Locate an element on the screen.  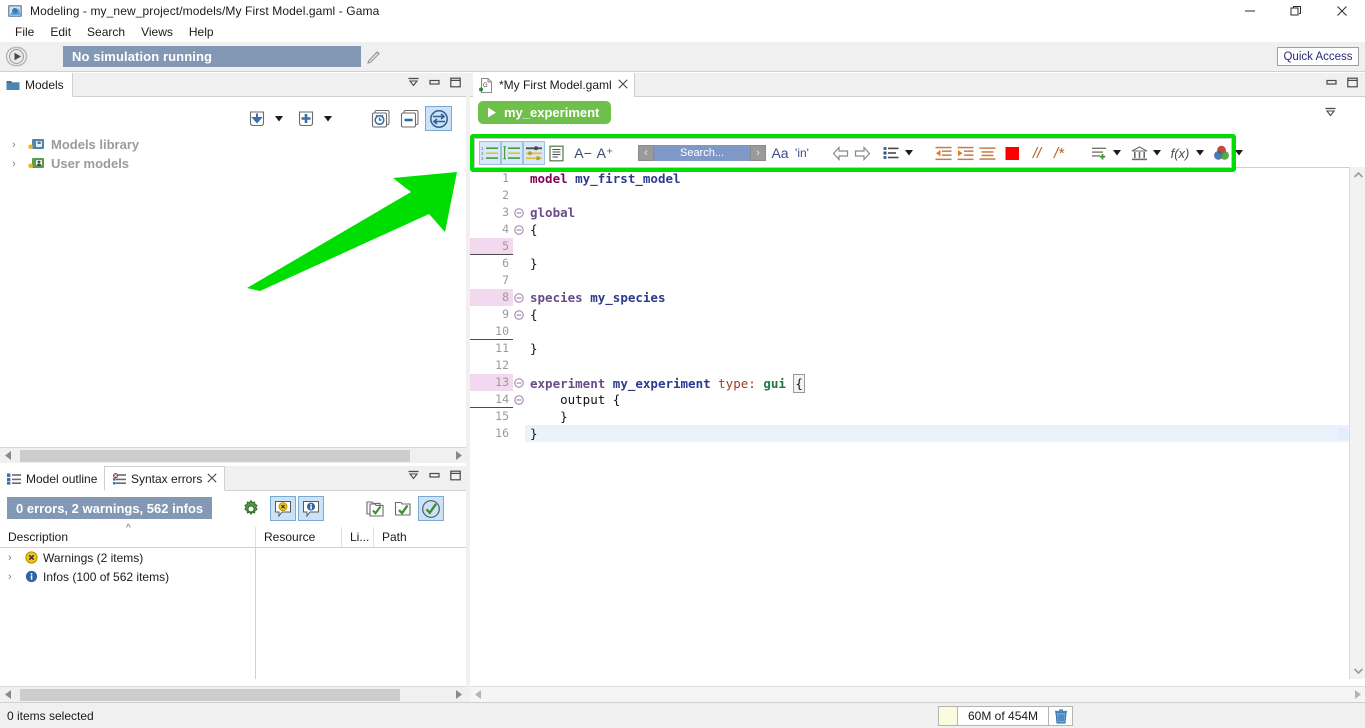
import-model-button is located at coordinates (256, 118).